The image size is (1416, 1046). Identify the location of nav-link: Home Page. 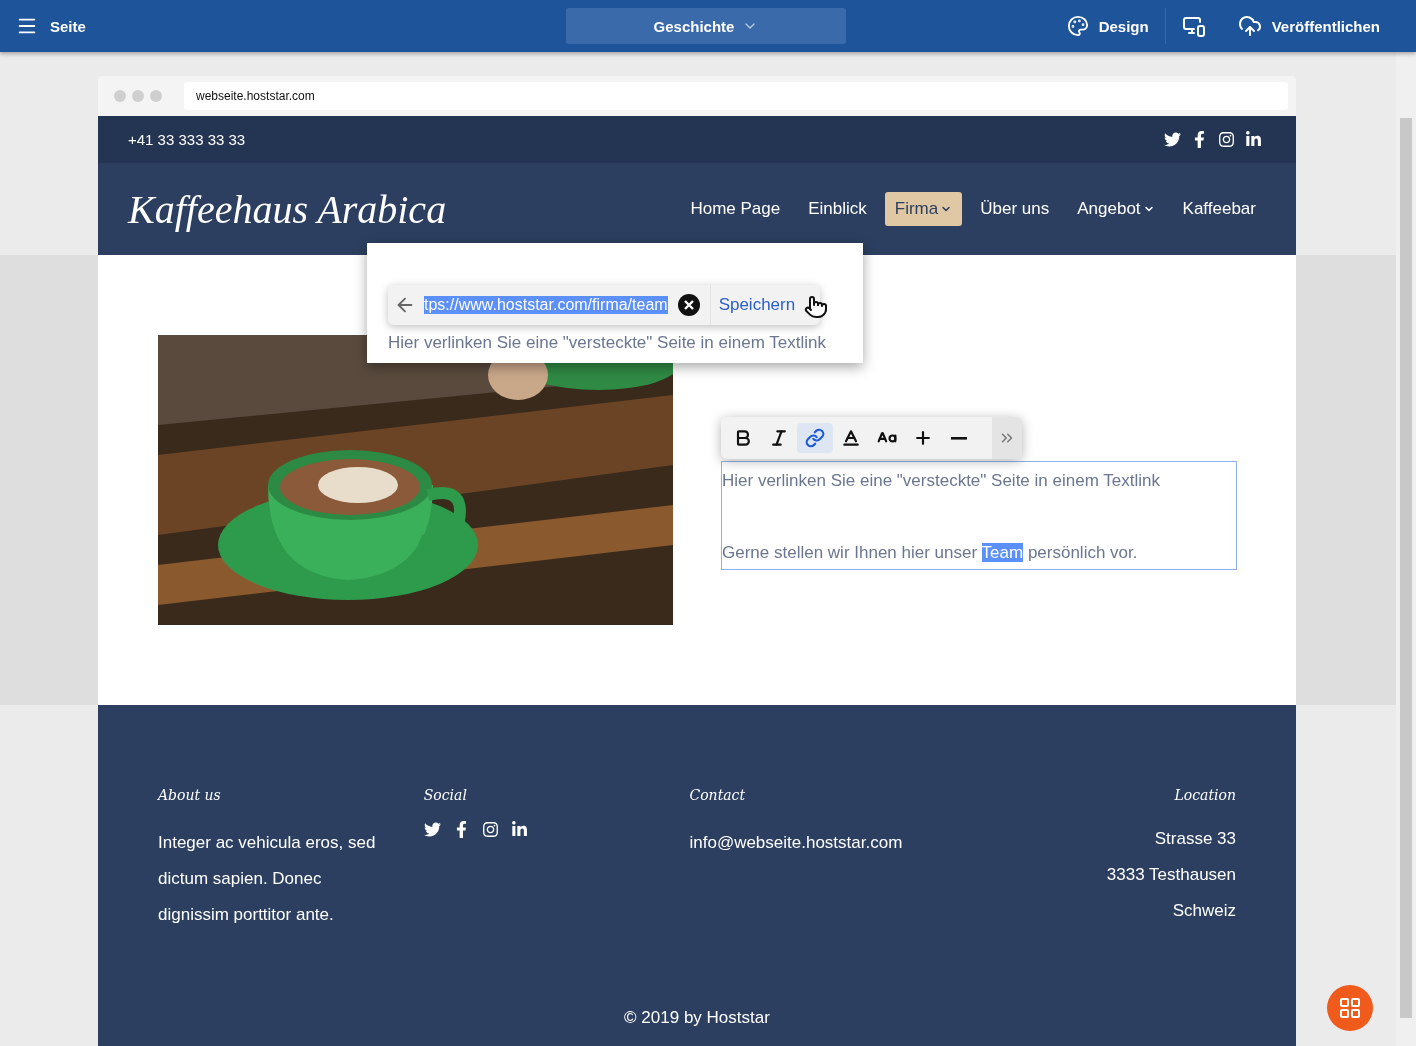
(735, 209).